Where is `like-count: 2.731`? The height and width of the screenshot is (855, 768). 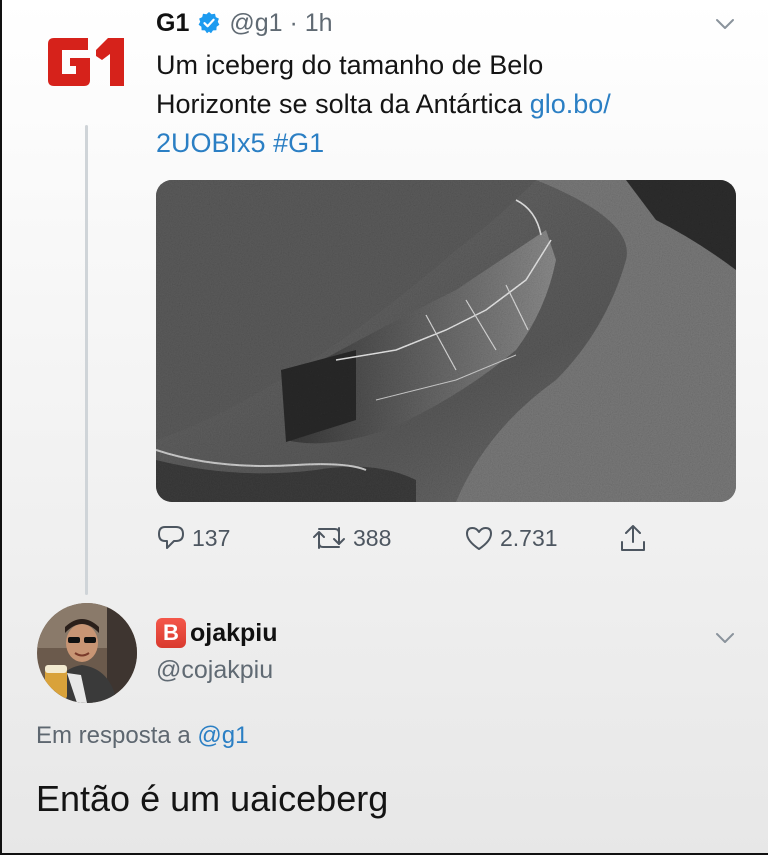 like-count: 2.731 is located at coordinates (529, 537).